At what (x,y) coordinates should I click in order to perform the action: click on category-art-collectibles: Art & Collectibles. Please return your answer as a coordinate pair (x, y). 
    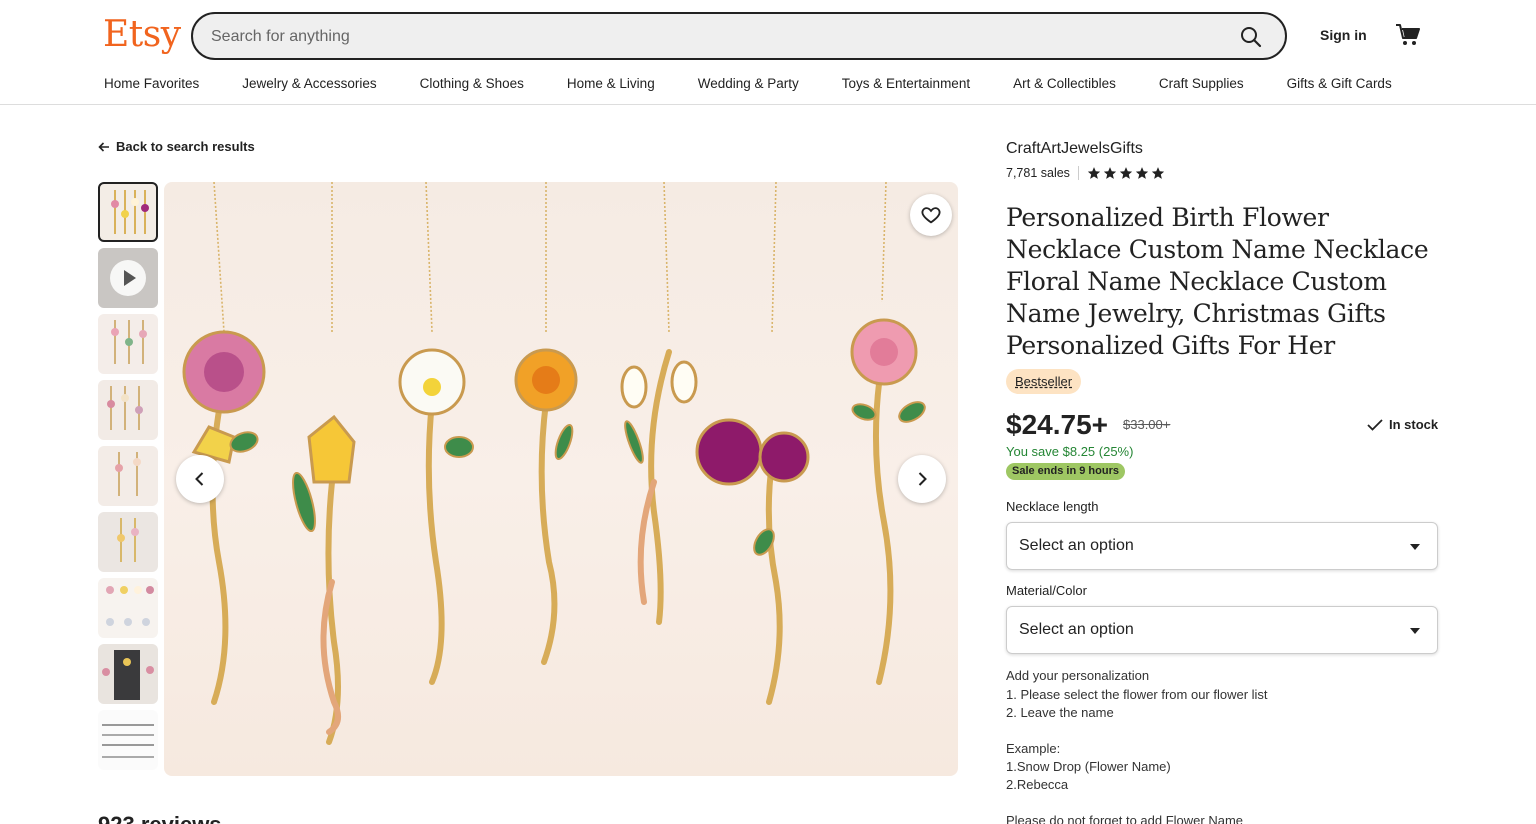
    Looking at the image, I should click on (1064, 83).